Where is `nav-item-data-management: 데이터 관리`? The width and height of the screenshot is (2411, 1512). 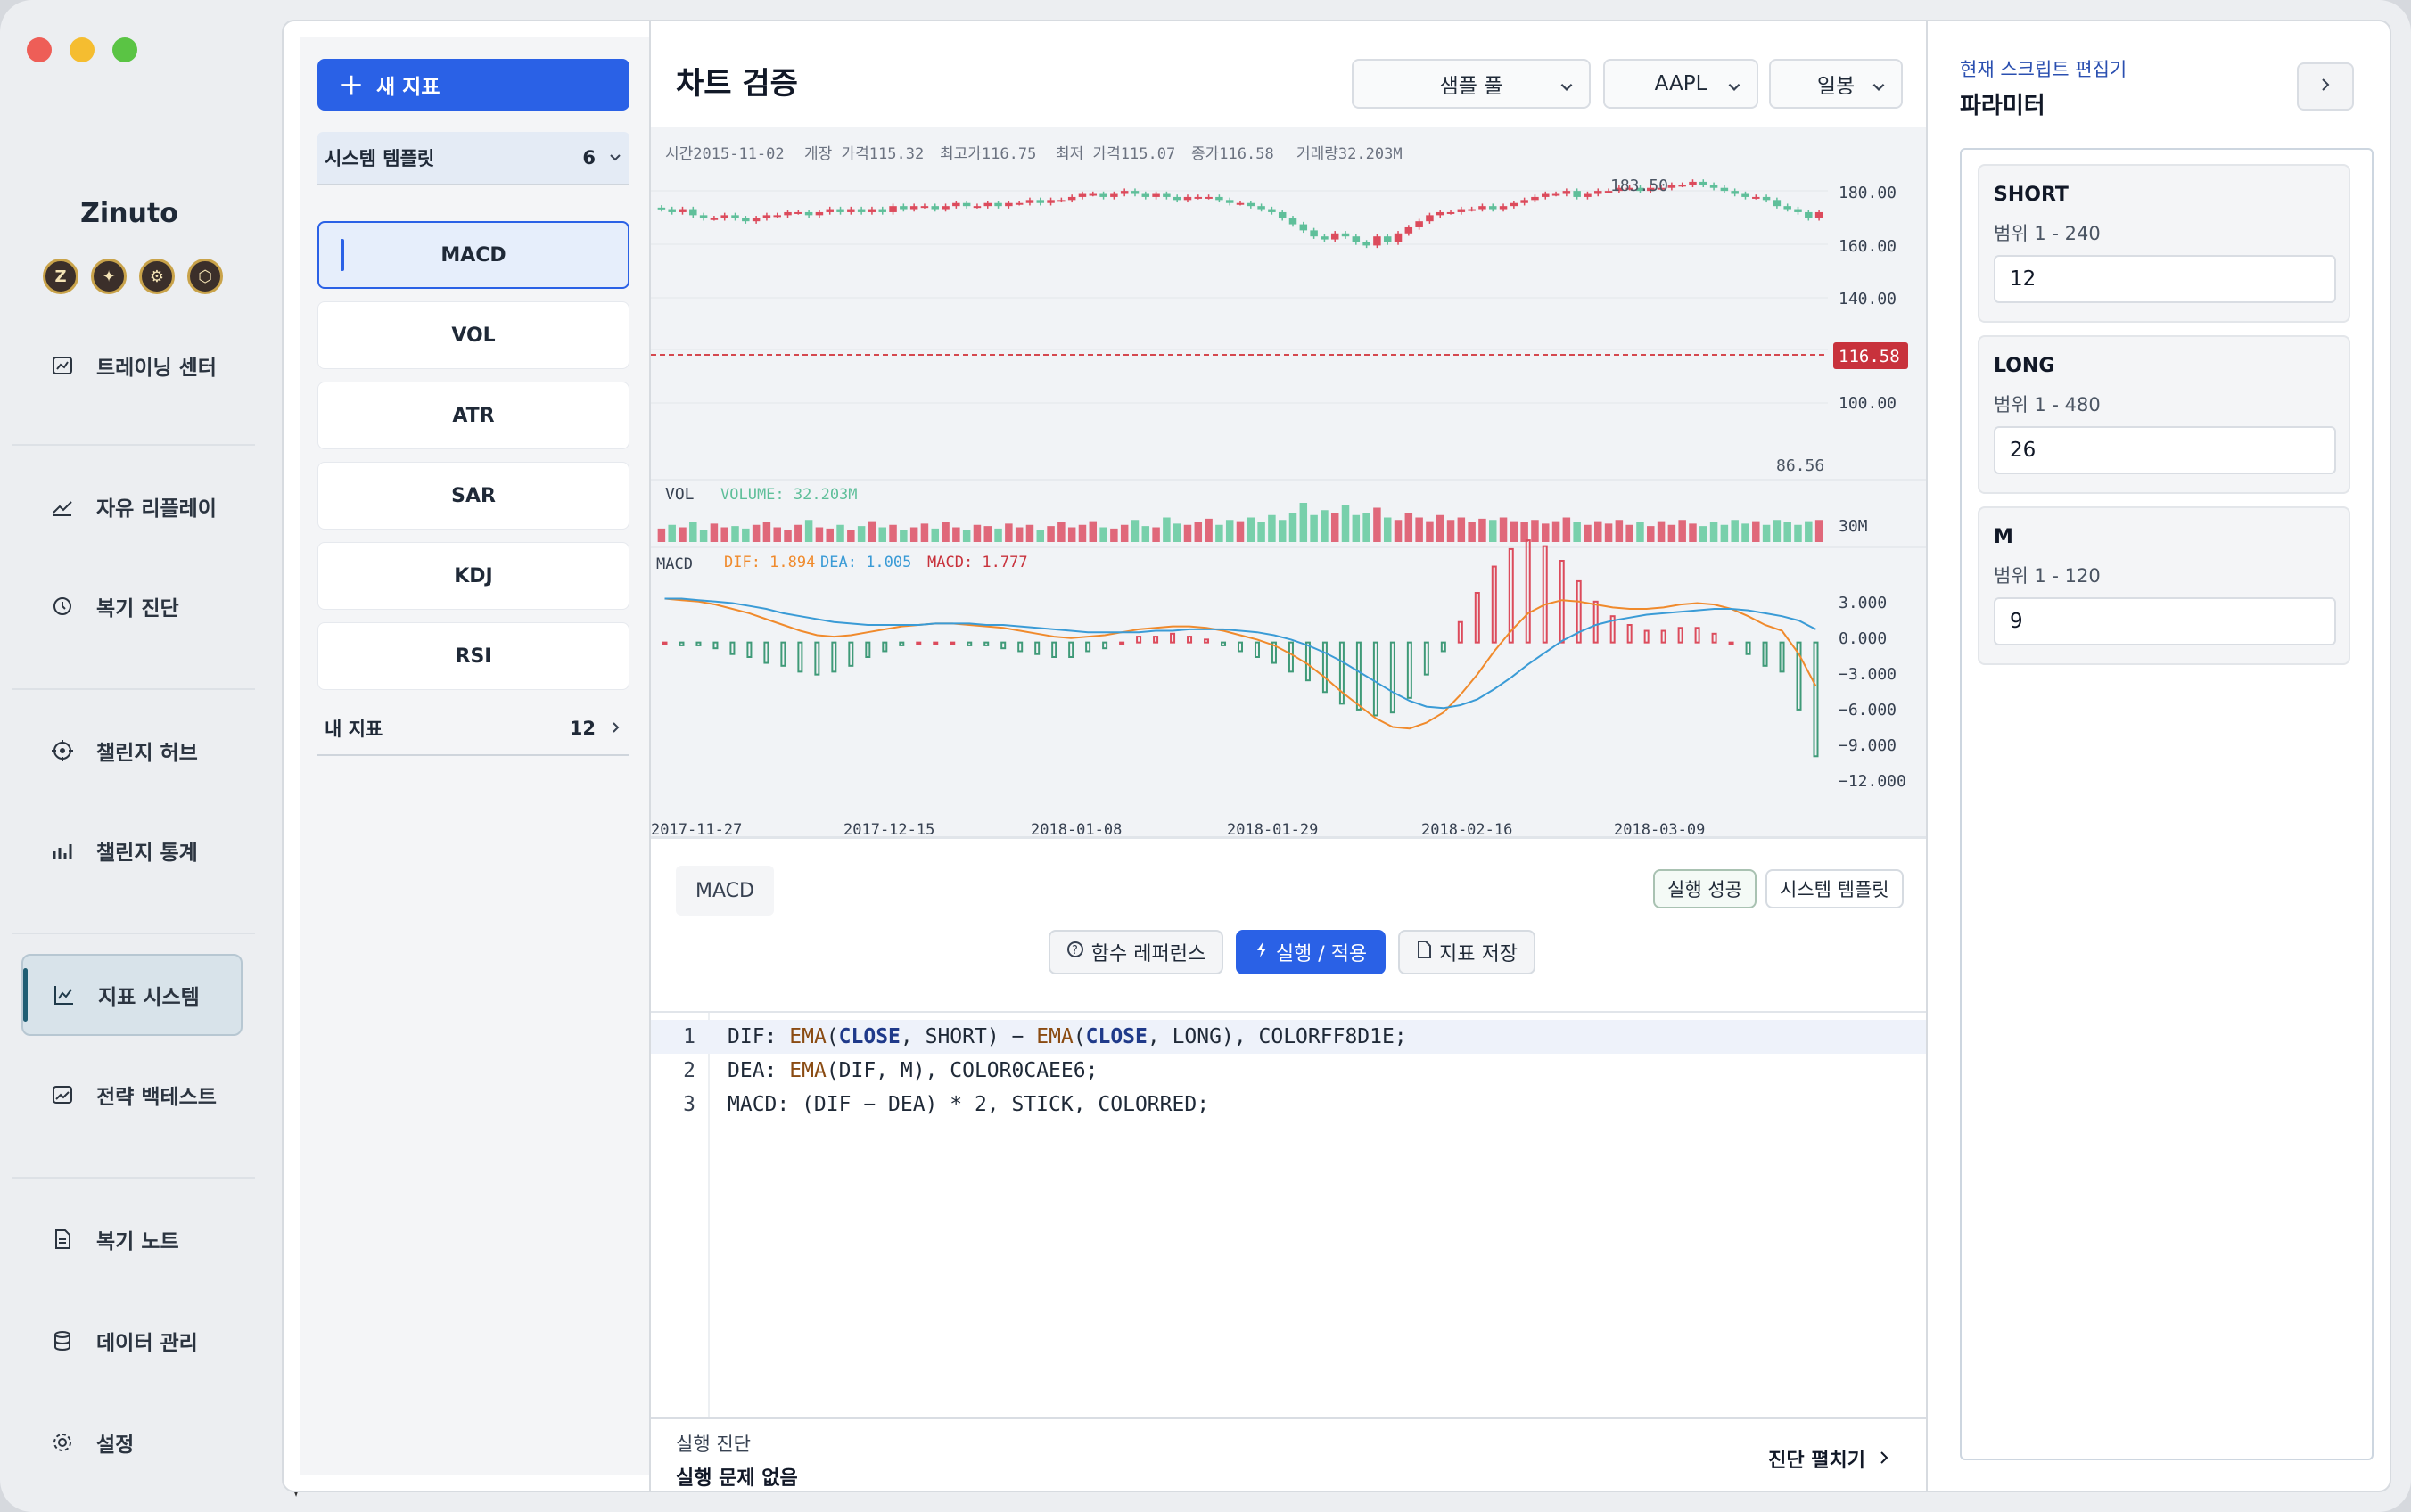 nav-item-data-management: 데이터 관리 is located at coordinates (132, 1341).